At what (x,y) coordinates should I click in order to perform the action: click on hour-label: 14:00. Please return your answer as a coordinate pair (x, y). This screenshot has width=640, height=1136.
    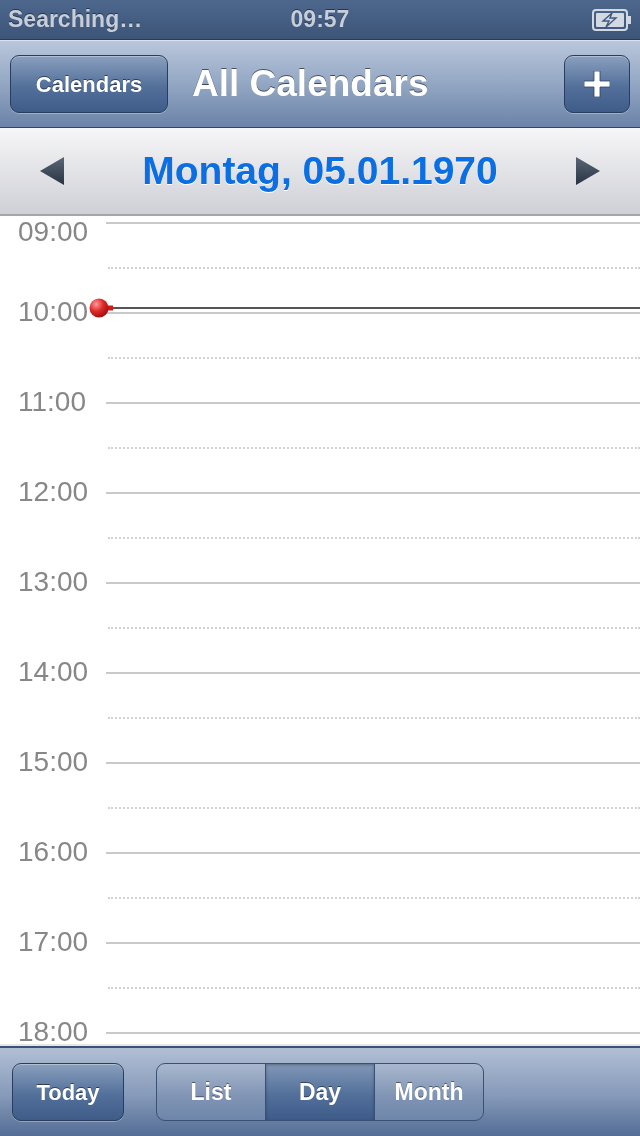
    Looking at the image, I should click on (53, 672).